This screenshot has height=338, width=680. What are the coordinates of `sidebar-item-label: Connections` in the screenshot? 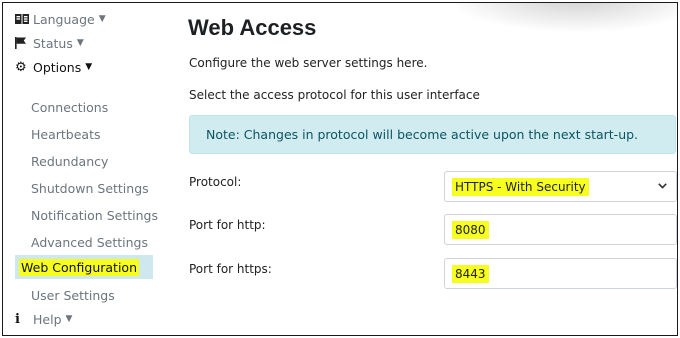 It's located at (70, 107).